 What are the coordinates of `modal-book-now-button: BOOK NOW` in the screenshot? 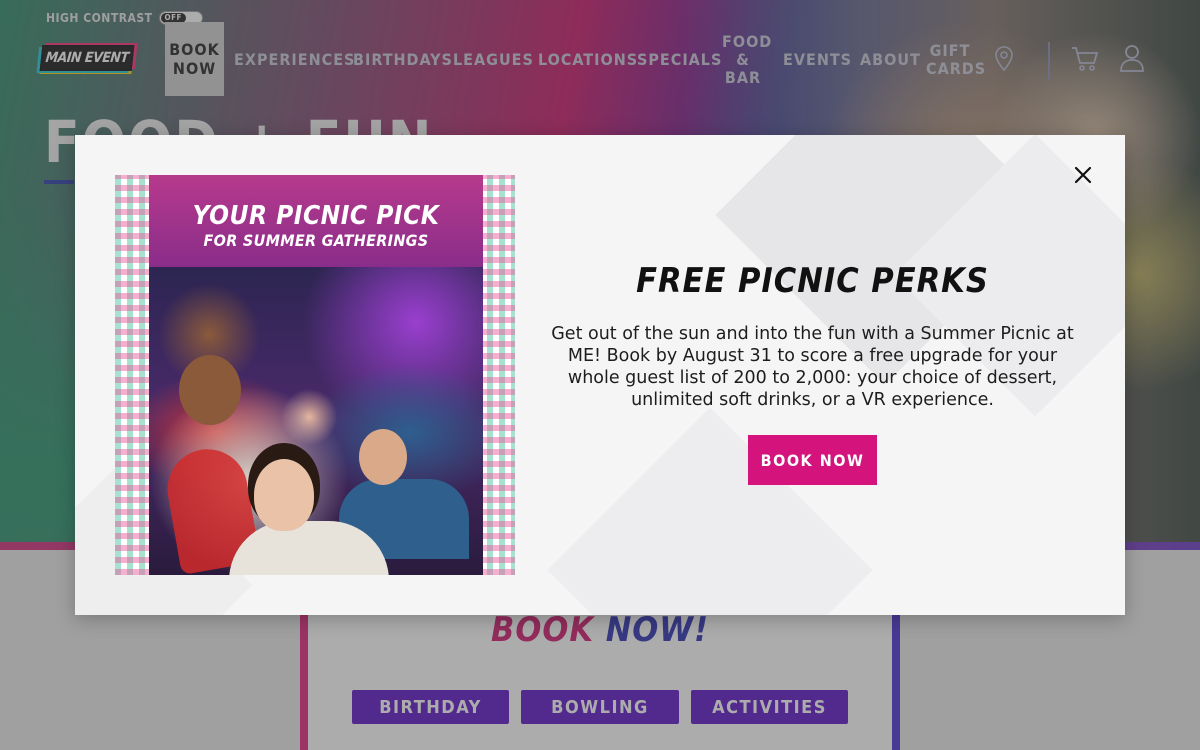 It's located at (812, 460).